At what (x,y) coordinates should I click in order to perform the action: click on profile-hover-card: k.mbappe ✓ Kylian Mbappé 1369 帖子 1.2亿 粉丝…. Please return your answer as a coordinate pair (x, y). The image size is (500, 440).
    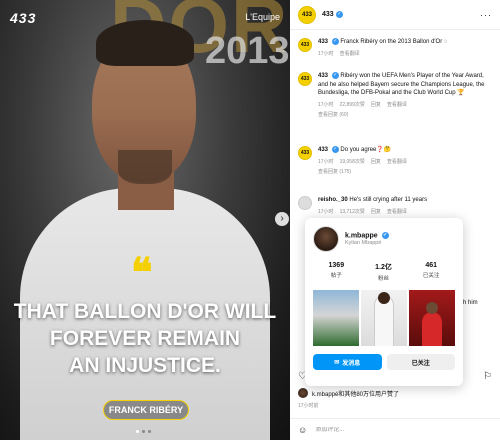
    Looking at the image, I should click on (384, 302).